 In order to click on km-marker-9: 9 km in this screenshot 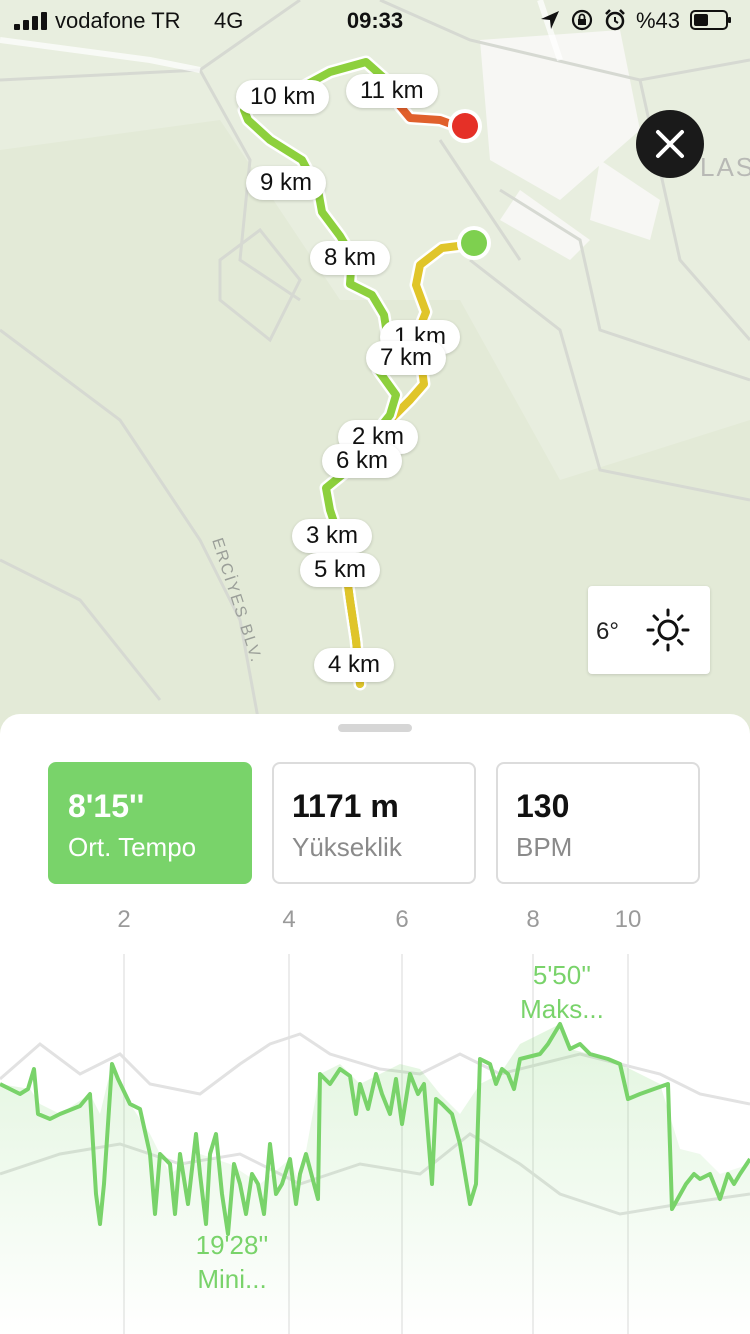, I will do `click(286, 183)`.